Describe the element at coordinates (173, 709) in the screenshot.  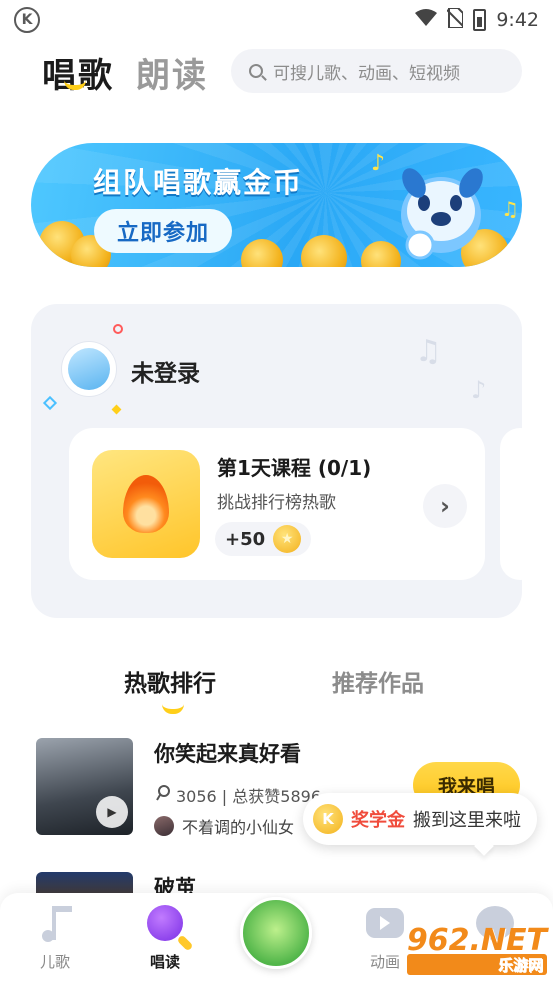
I see `active-section-indicator` at that location.